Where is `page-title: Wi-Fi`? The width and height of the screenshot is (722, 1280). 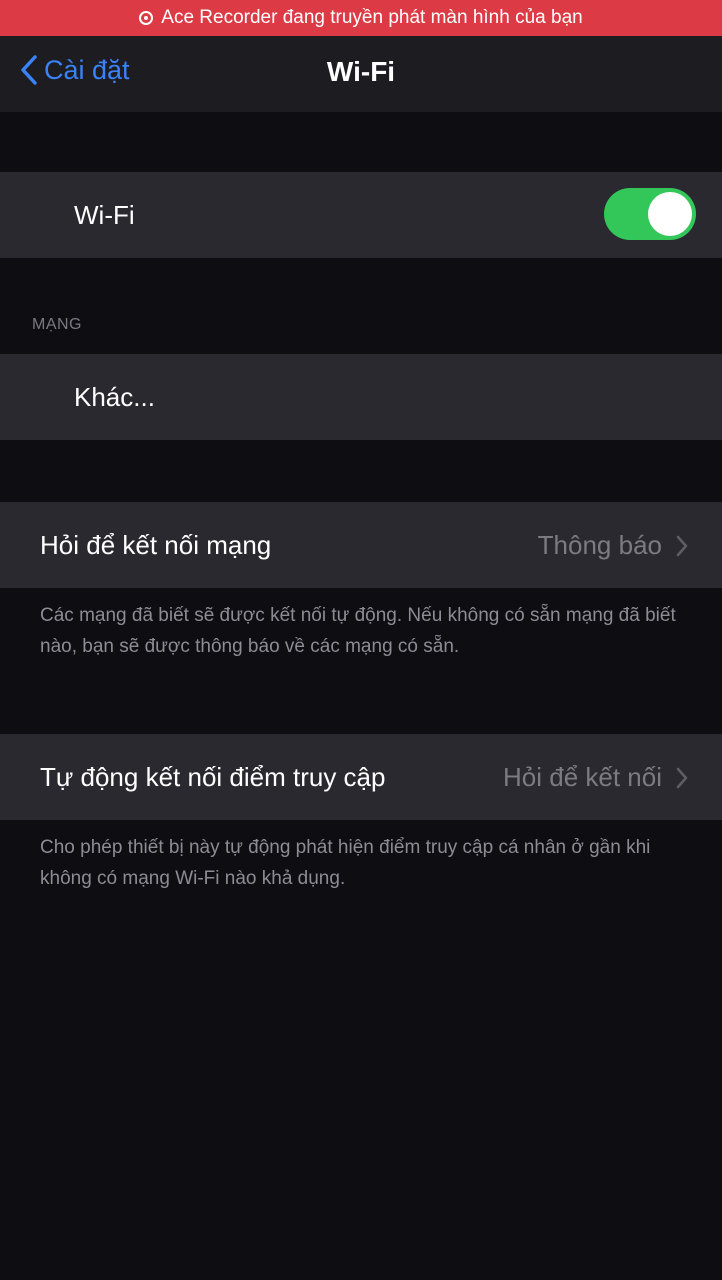
page-title: Wi-Fi is located at coordinates (361, 71).